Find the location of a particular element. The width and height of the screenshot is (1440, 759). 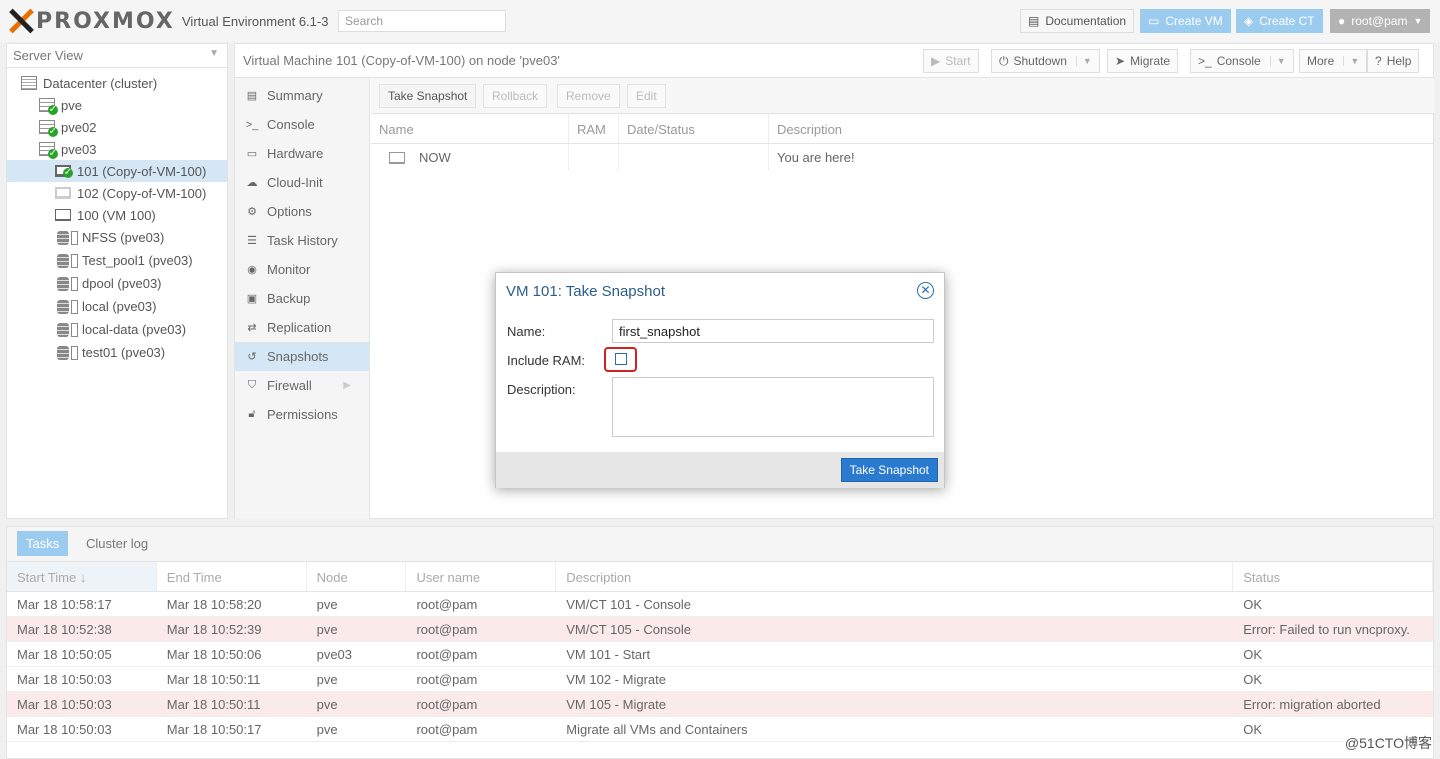

column-header-status: Status is located at coordinates (1333, 576).